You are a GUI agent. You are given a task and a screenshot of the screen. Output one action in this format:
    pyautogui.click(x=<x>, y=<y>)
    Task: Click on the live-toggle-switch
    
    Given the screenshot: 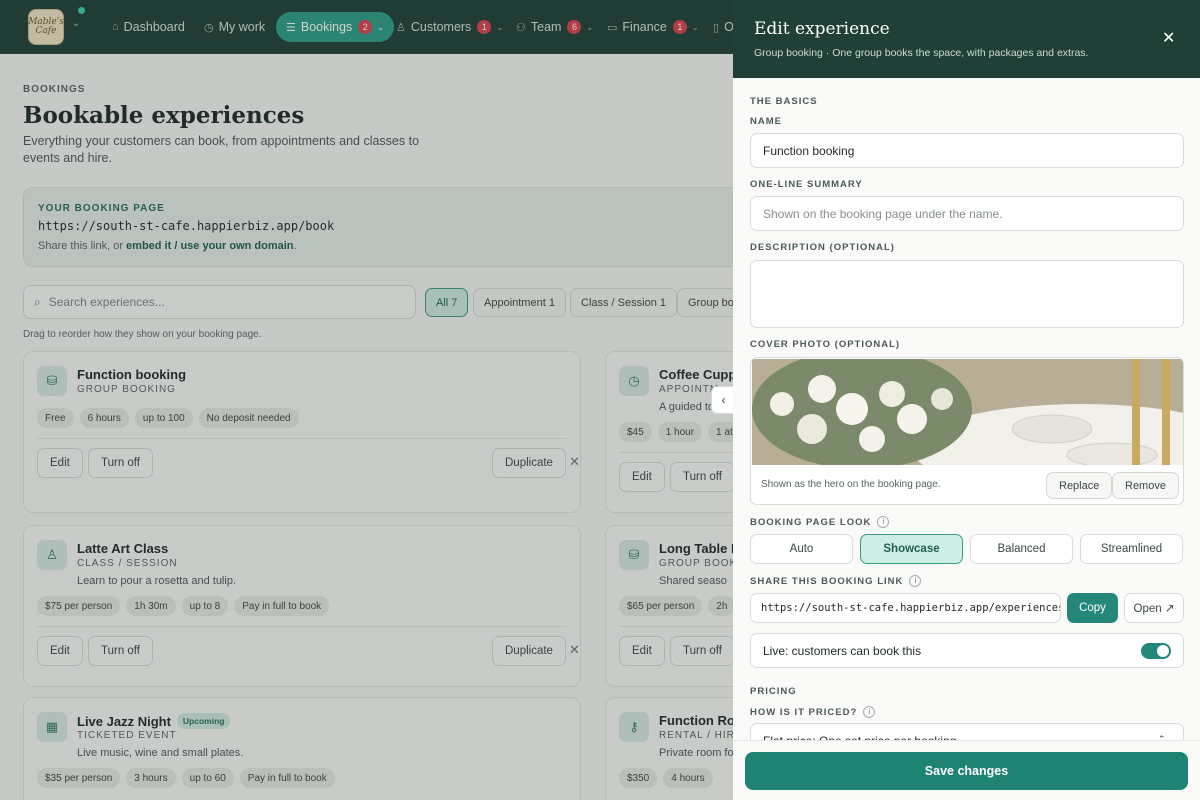 What is the action you would take?
    pyautogui.click(x=1156, y=650)
    